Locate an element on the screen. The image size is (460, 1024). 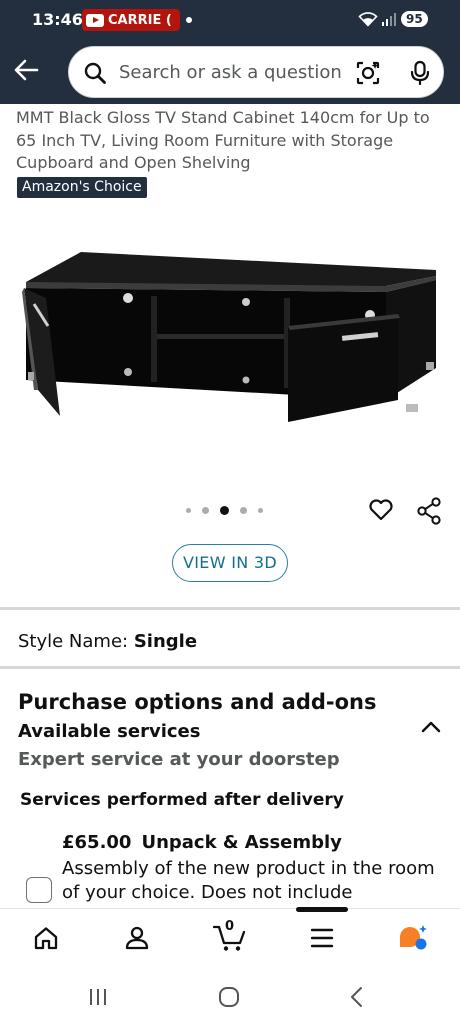
notification-dot is located at coordinates (189, 20).